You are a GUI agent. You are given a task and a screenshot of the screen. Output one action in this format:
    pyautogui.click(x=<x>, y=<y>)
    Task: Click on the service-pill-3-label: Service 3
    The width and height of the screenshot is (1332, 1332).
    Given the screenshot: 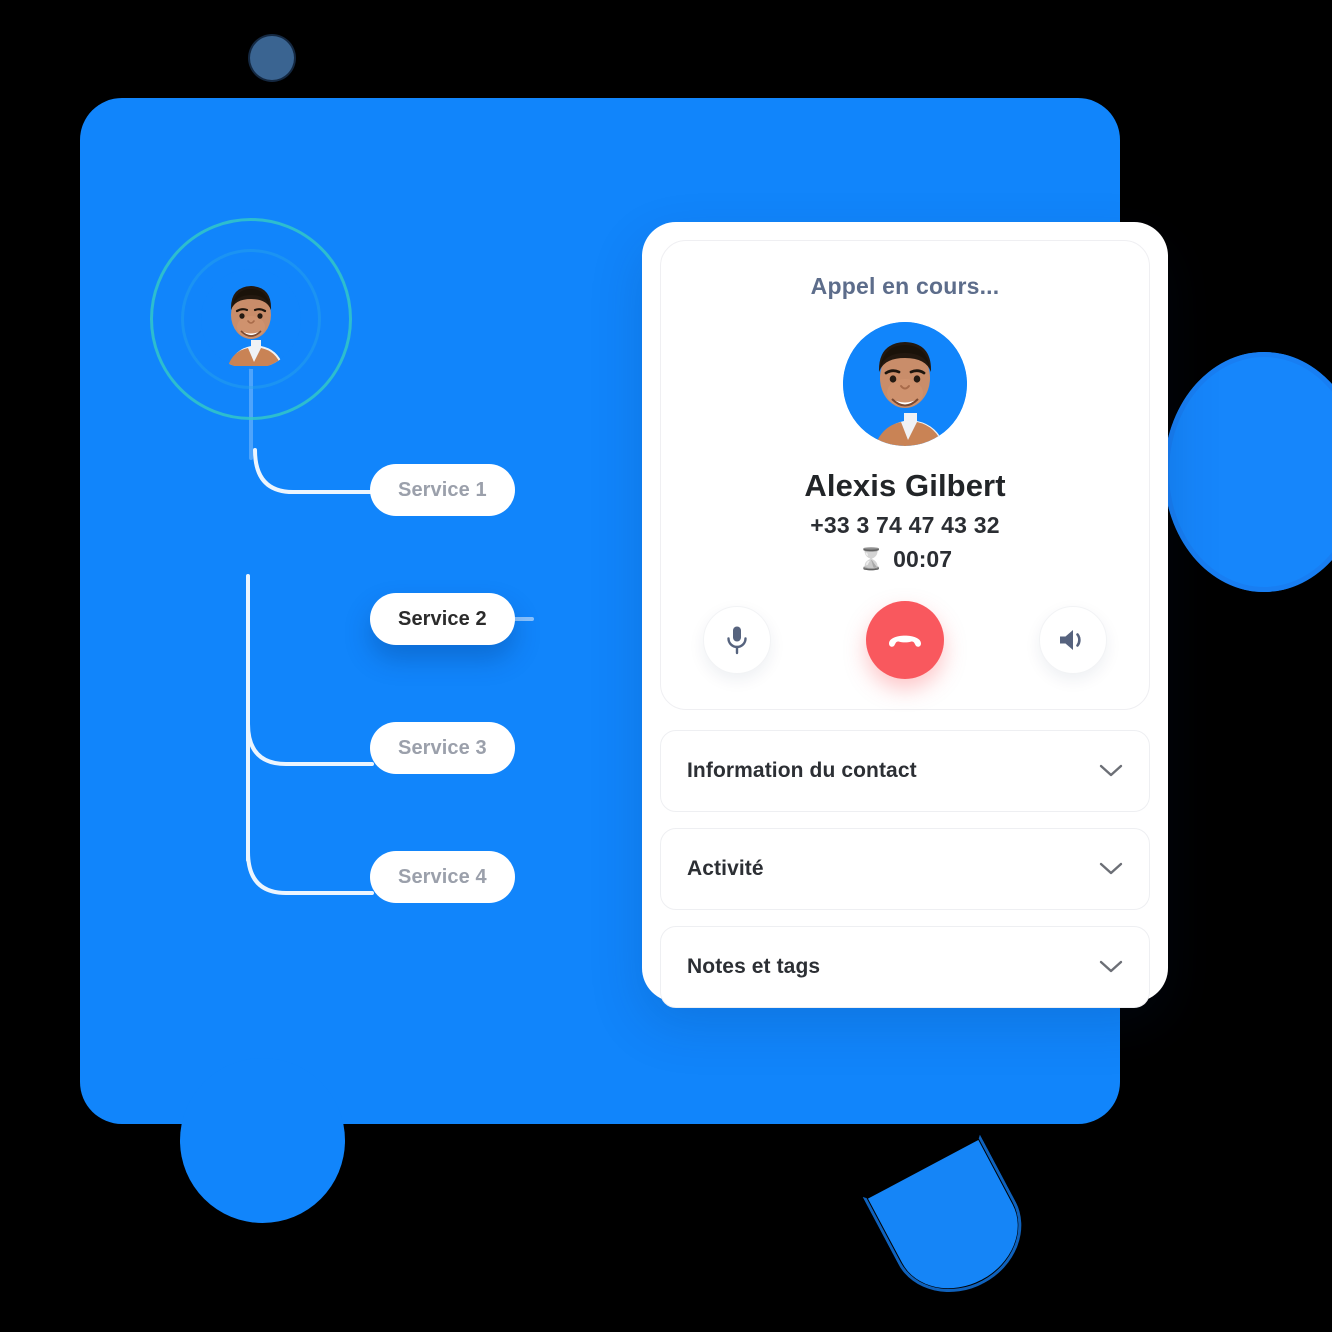 What is the action you would take?
    pyautogui.click(x=442, y=747)
    